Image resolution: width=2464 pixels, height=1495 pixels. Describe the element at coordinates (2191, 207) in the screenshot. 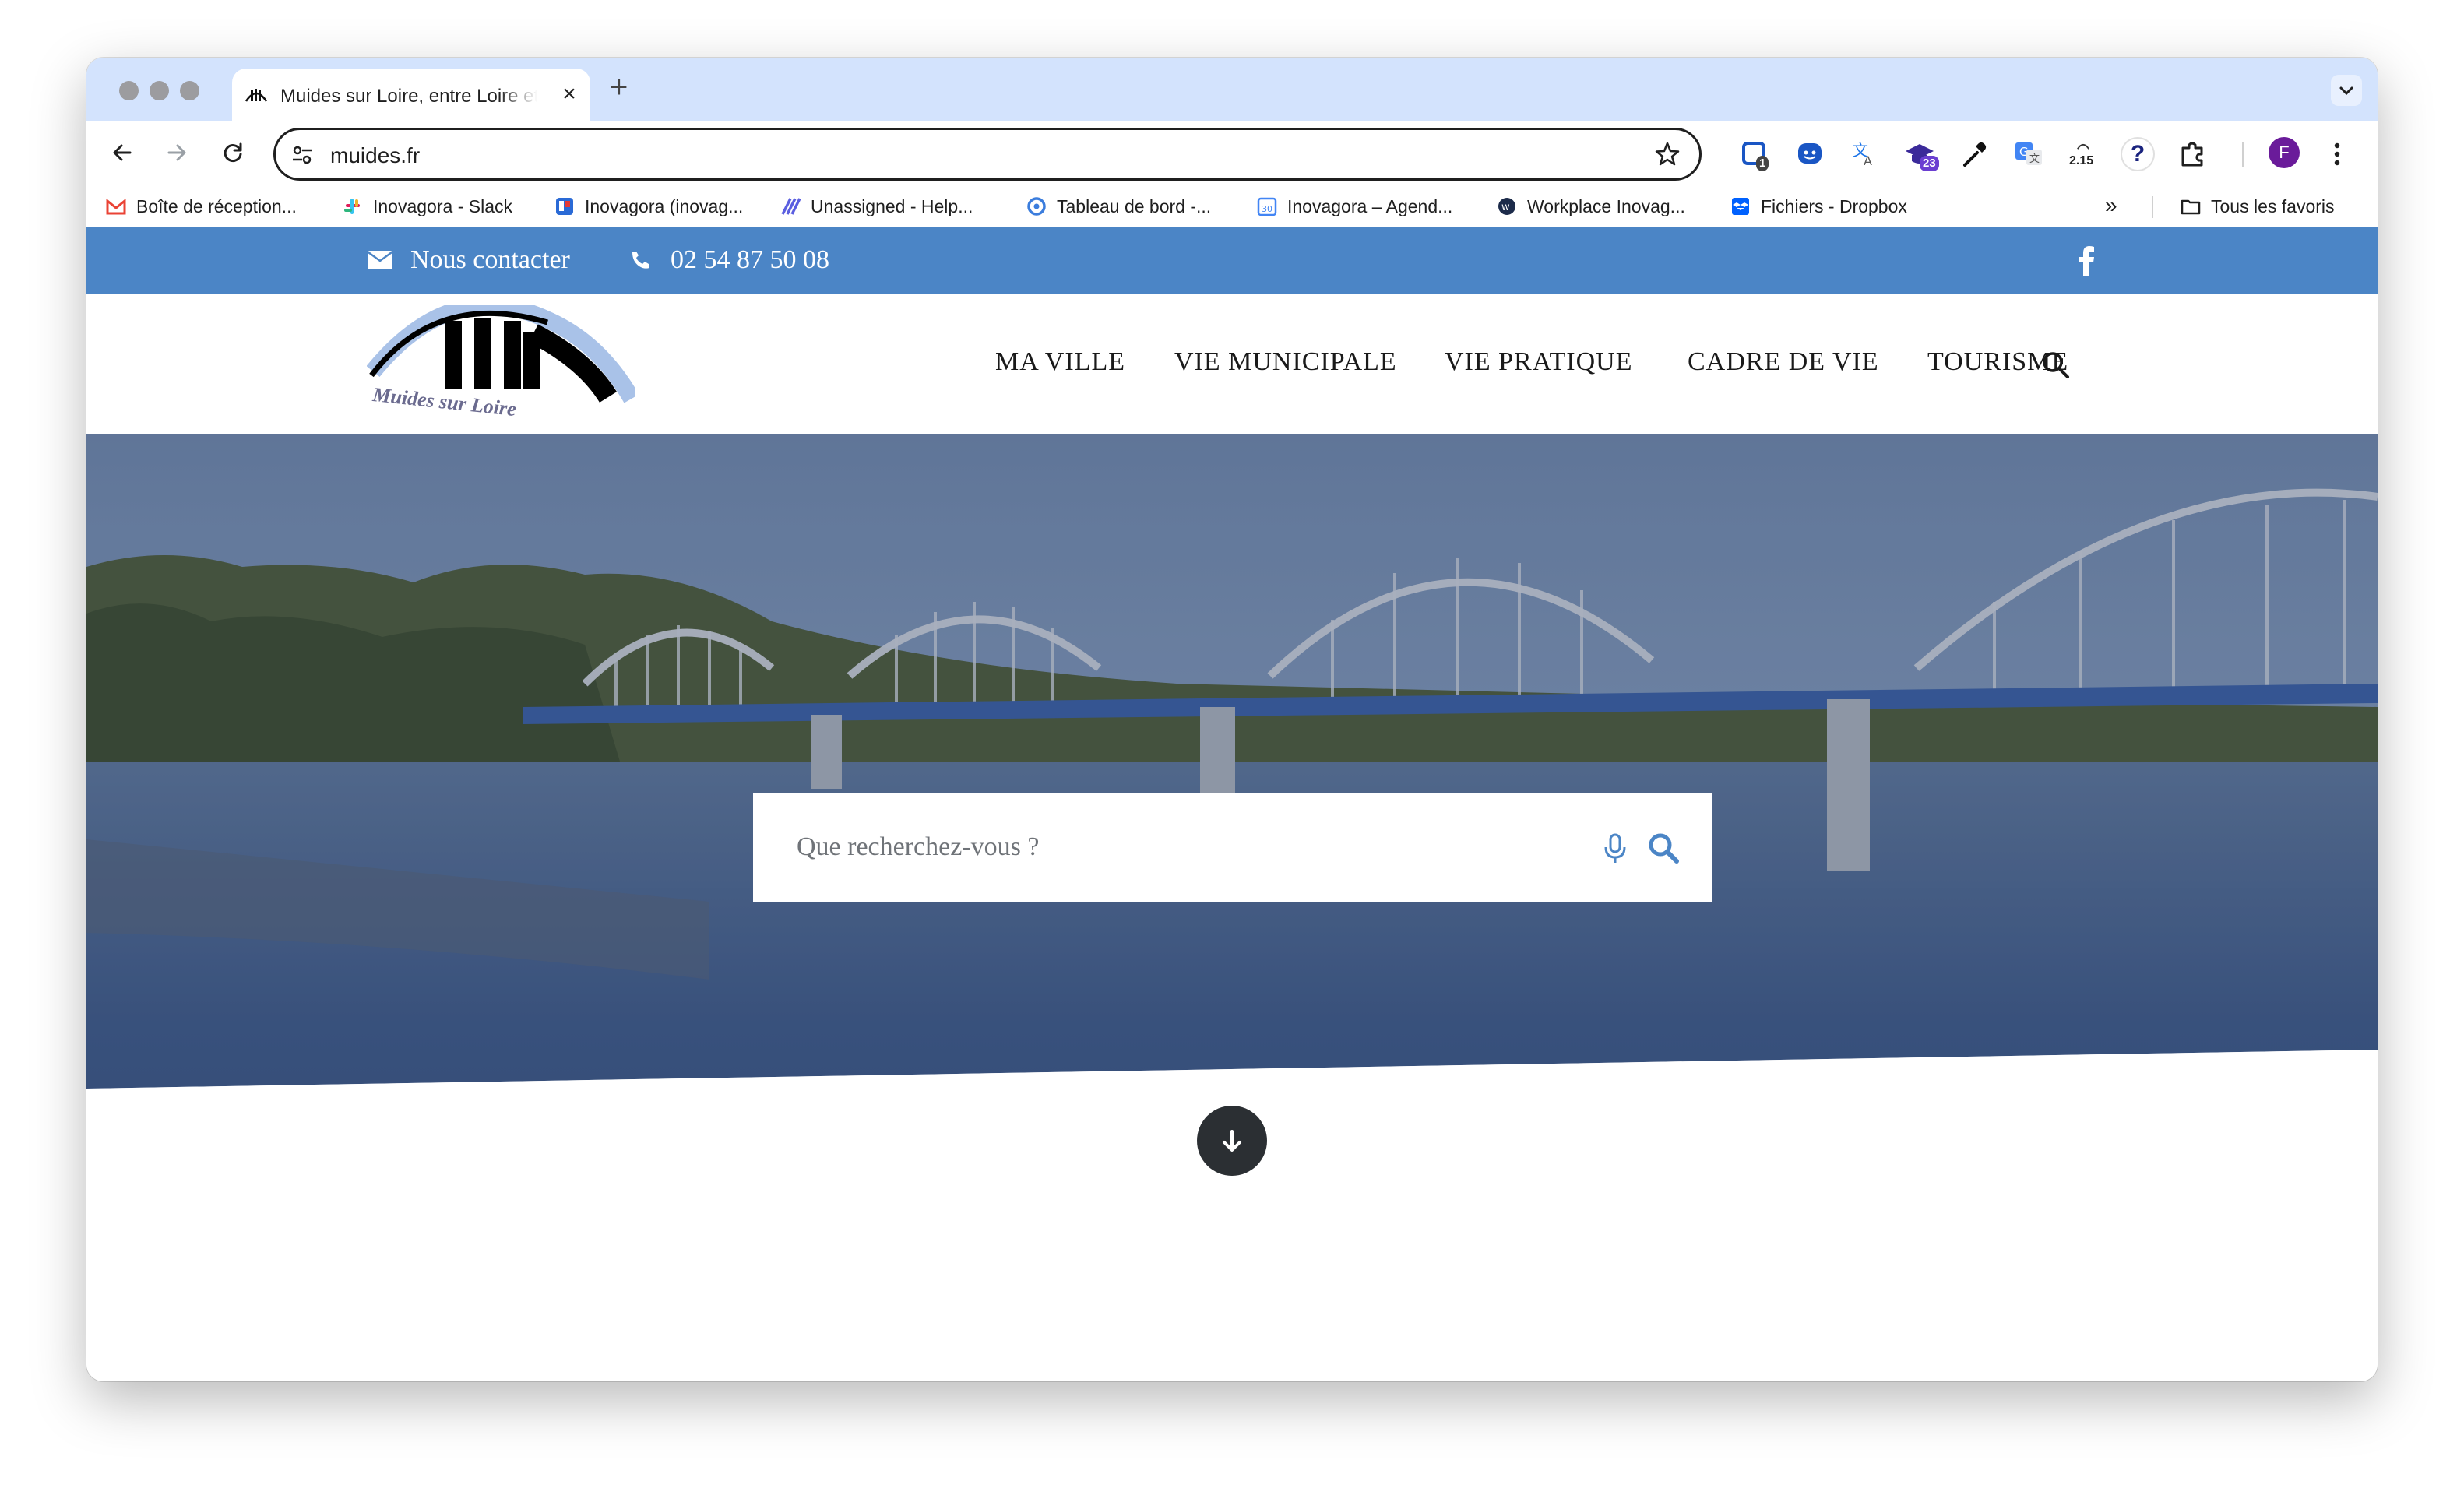

I see `folder-icon` at that location.